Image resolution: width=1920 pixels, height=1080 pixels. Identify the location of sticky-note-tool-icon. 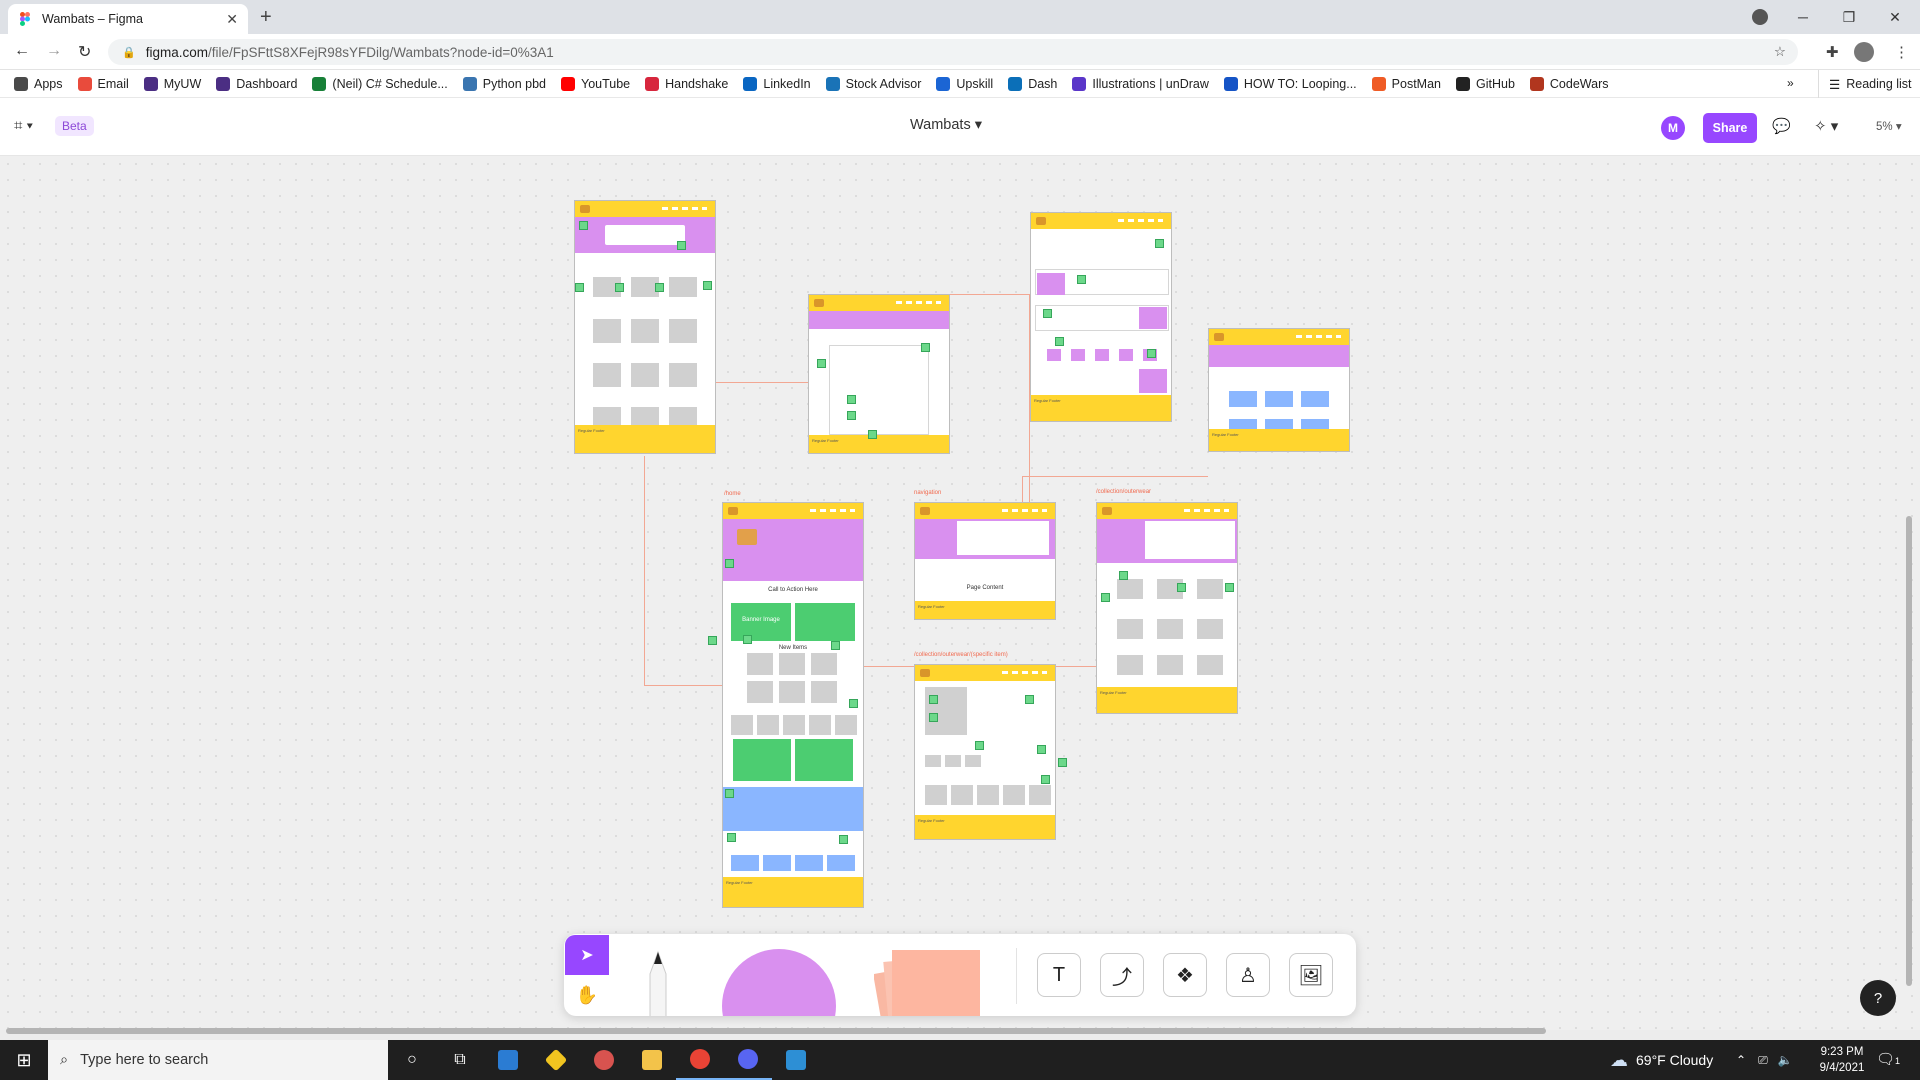
(926, 982).